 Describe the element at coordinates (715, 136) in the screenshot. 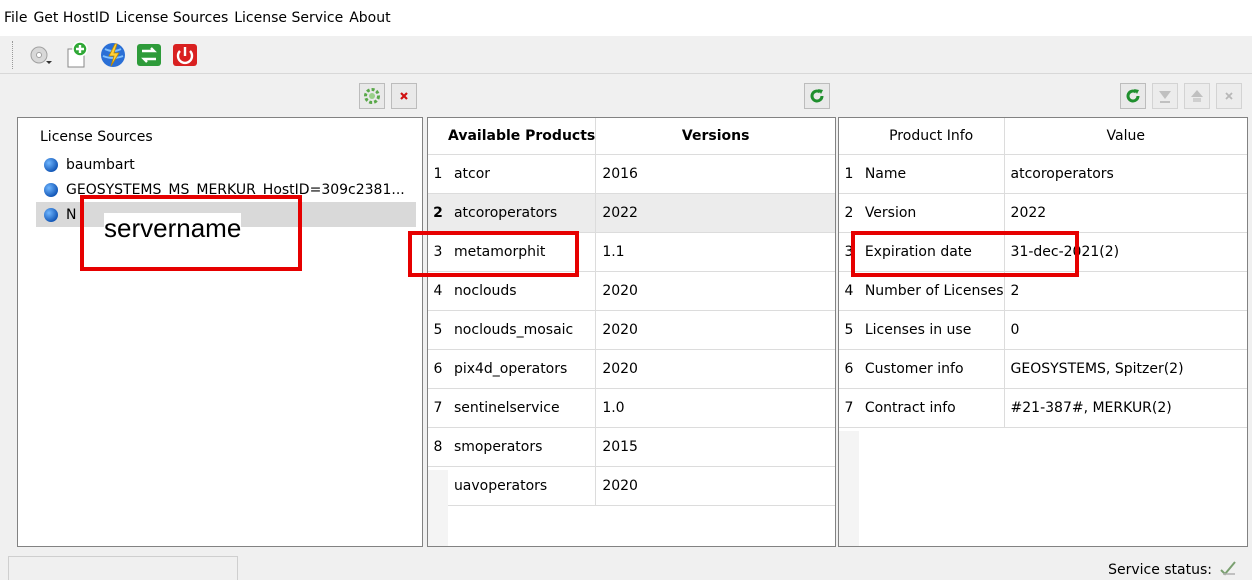

I see `versions-col-header: Versions` at that location.